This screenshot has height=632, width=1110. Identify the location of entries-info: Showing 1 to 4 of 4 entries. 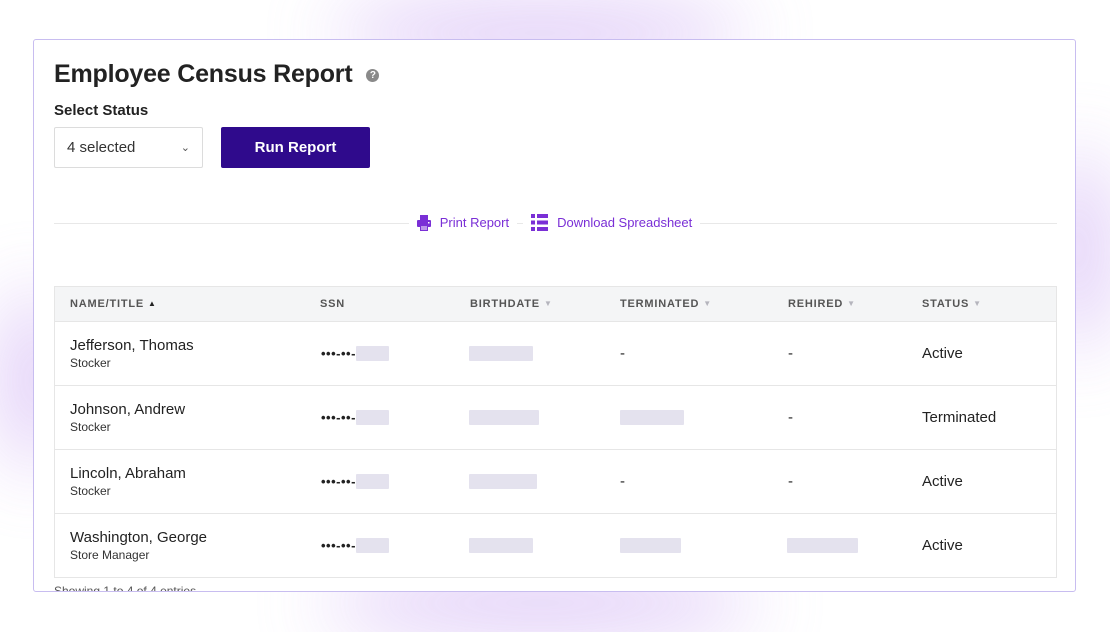
(125, 588).